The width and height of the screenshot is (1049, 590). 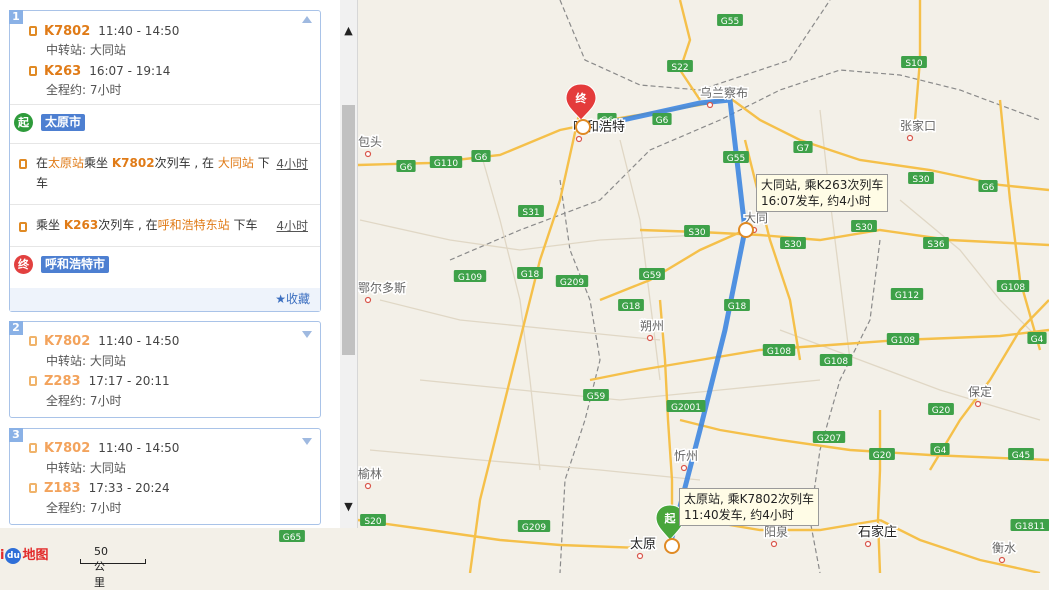 I want to click on svg-text: G2001, so click(x=686, y=408).